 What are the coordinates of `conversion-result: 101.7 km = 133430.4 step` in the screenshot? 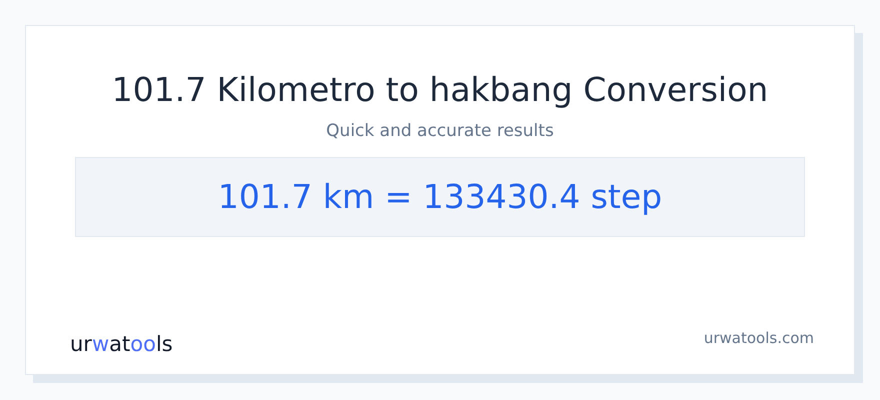 It's located at (440, 197).